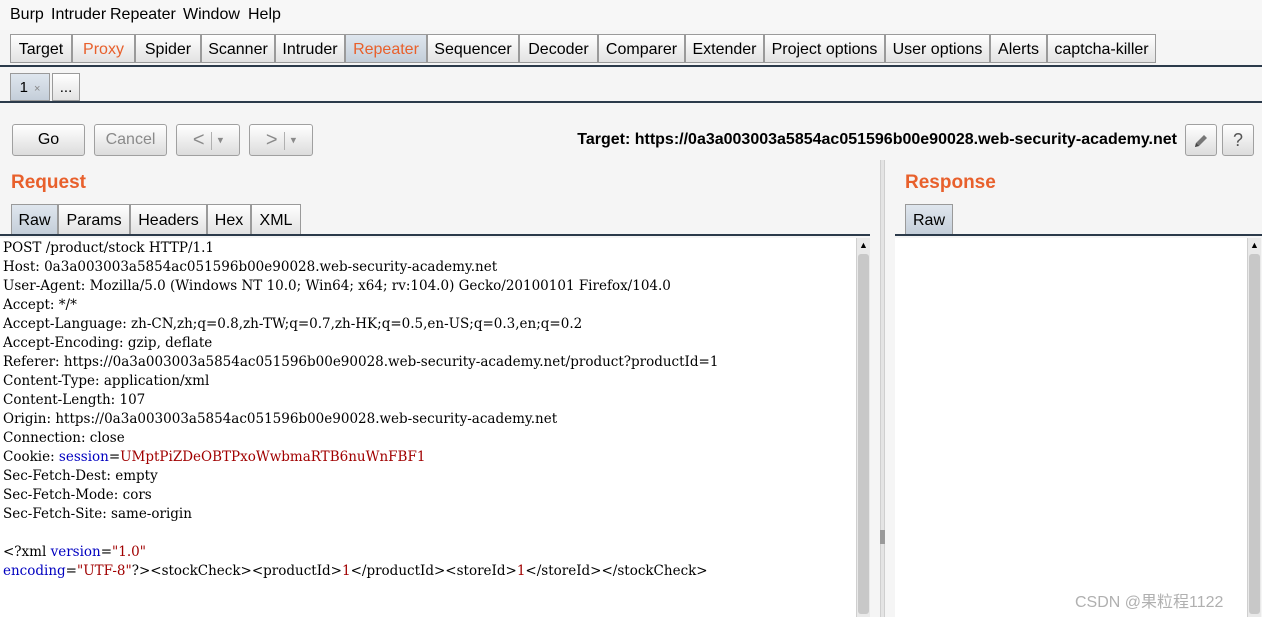 The image size is (1262, 617). I want to click on request-tab-xml: XML, so click(276, 219).